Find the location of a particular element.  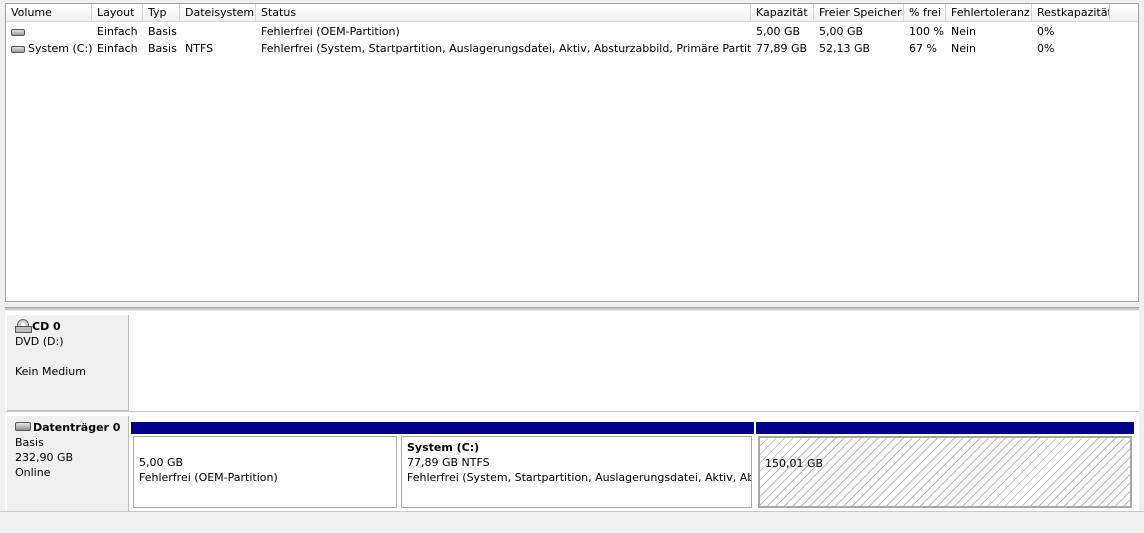

column-prozent-frei: % frei is located at coordinates (925, 13).